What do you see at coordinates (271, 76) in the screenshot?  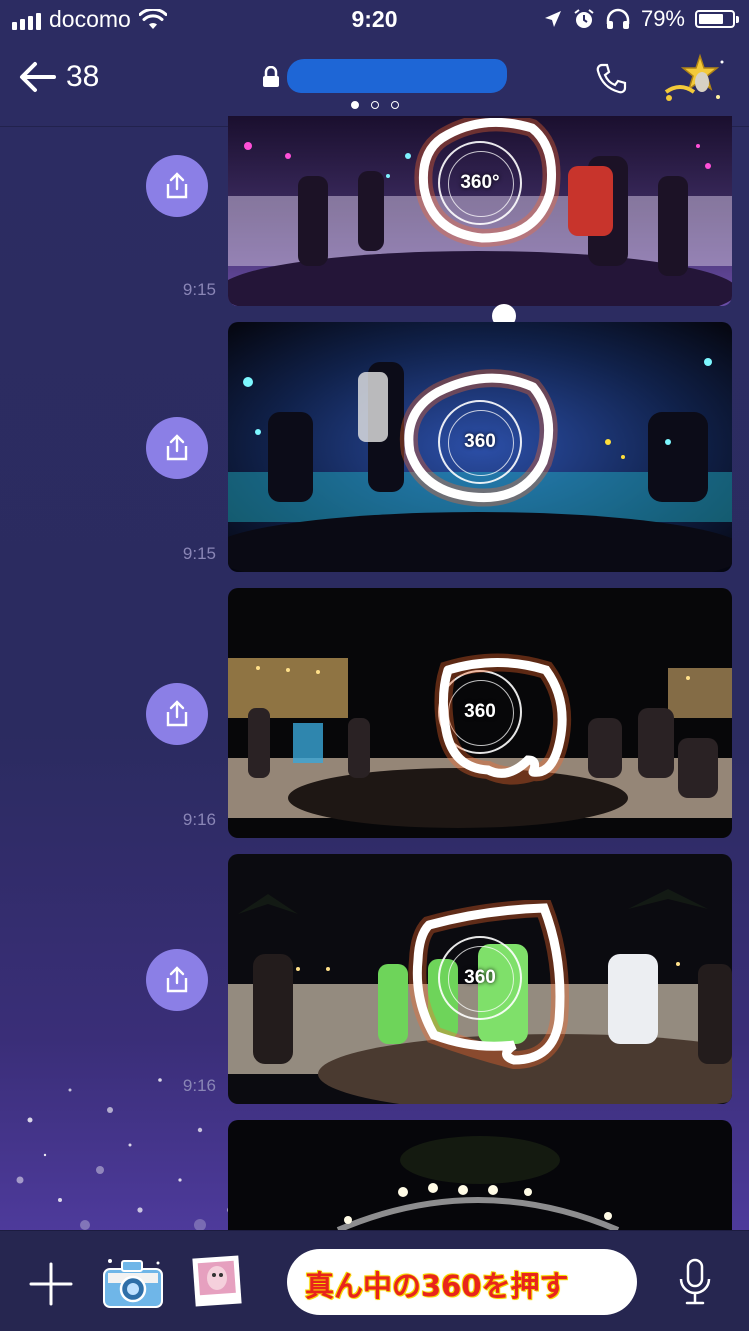 I see `lock-icon` at bounding box center [271, 76].